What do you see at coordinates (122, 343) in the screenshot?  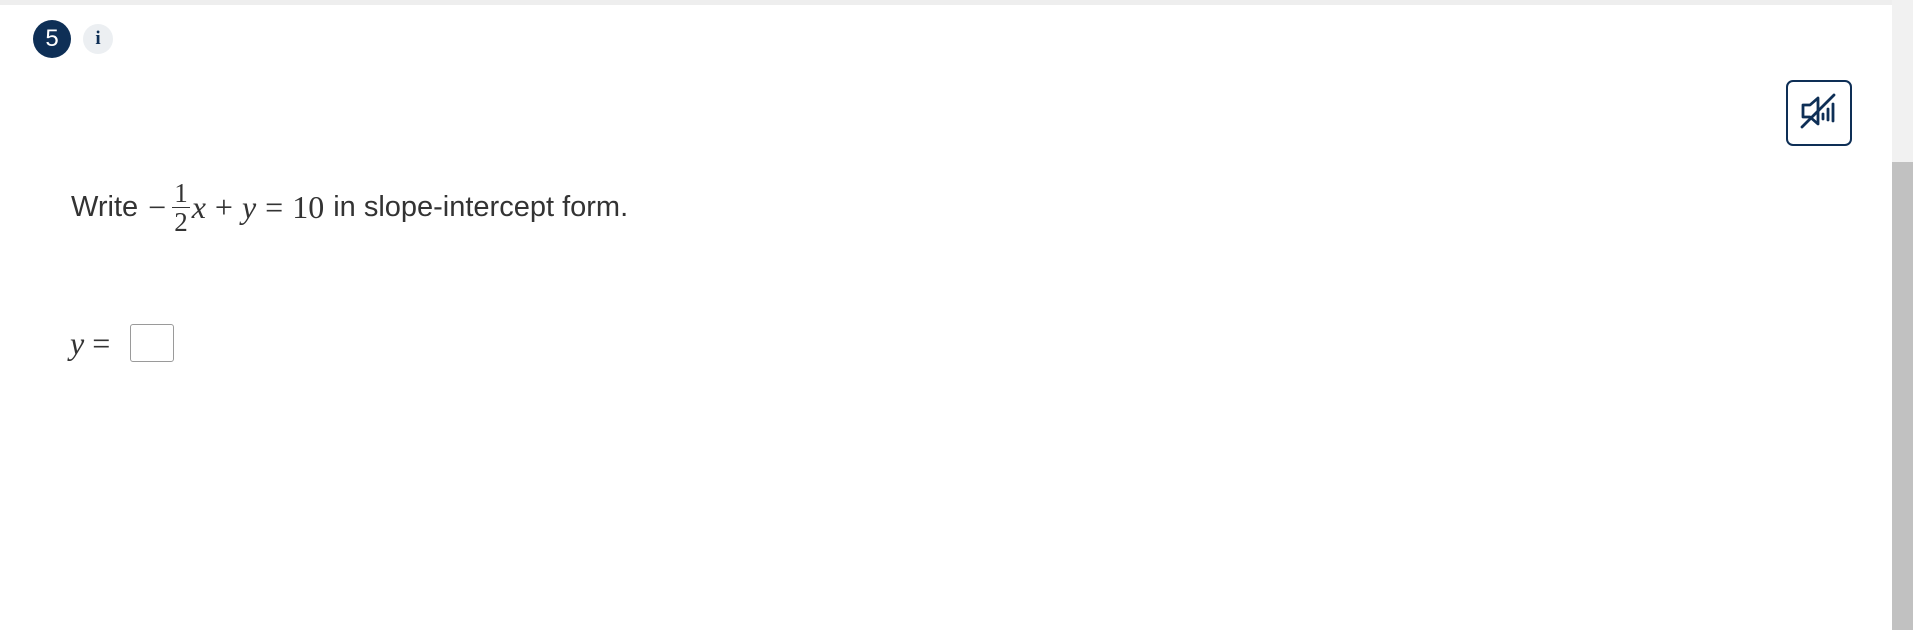 I see `answer-row: y =` at bounding box center [122, 343].